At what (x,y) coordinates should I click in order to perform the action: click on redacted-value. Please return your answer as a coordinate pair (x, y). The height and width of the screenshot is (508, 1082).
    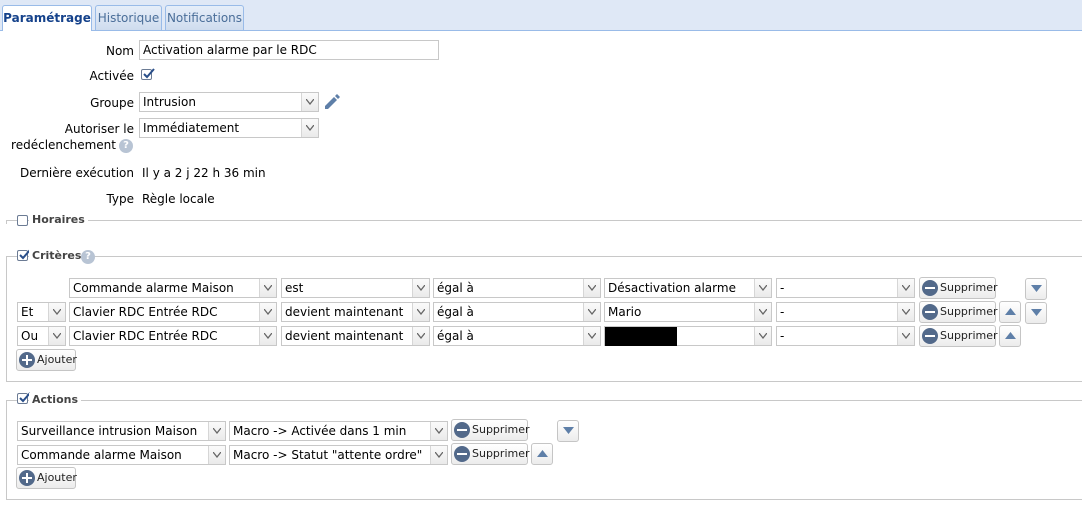
    Looking at the image, I should click on (641, 336).